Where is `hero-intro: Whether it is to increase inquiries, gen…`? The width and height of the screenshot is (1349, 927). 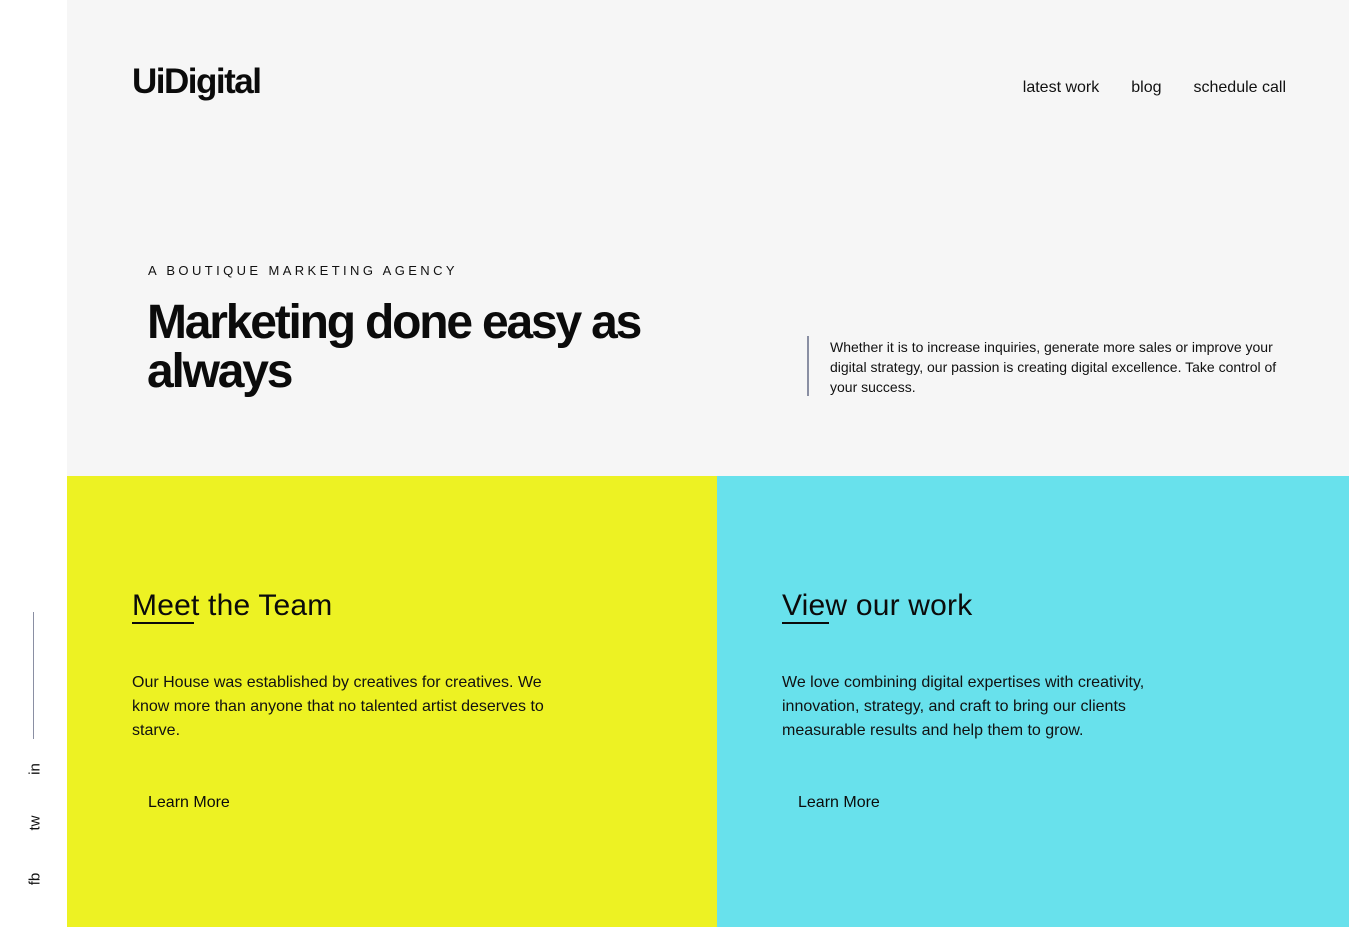 hero-intro: Whether it is to increase inquiries, gen… is located at coordinates (1047, 366).